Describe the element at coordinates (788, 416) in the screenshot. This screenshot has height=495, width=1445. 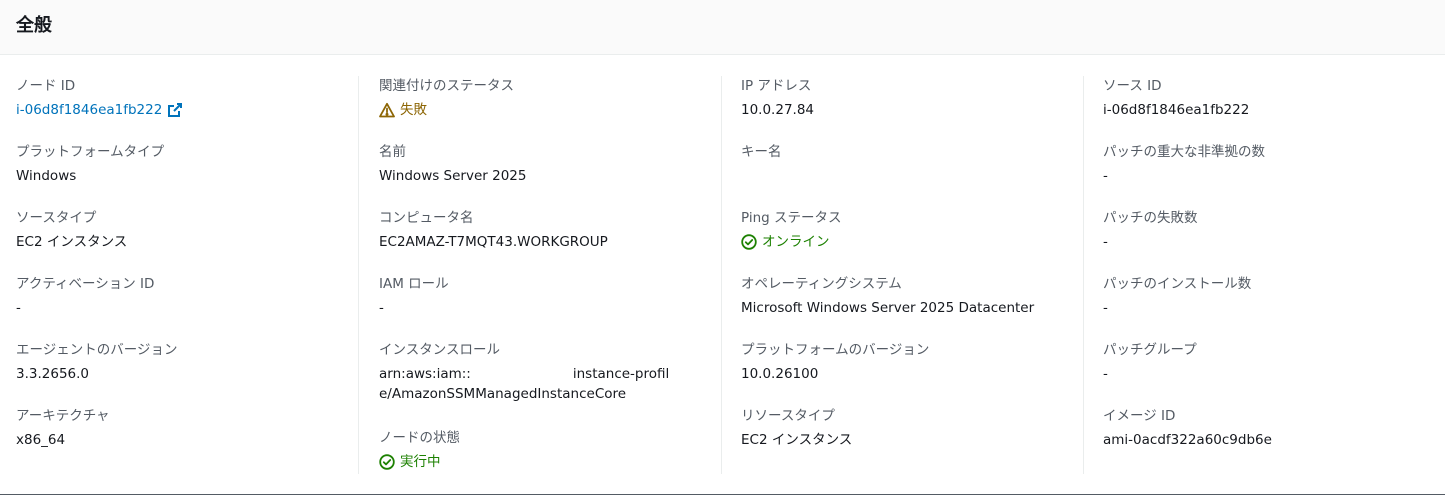
I see `field-label: リソースタイプ` at that location.